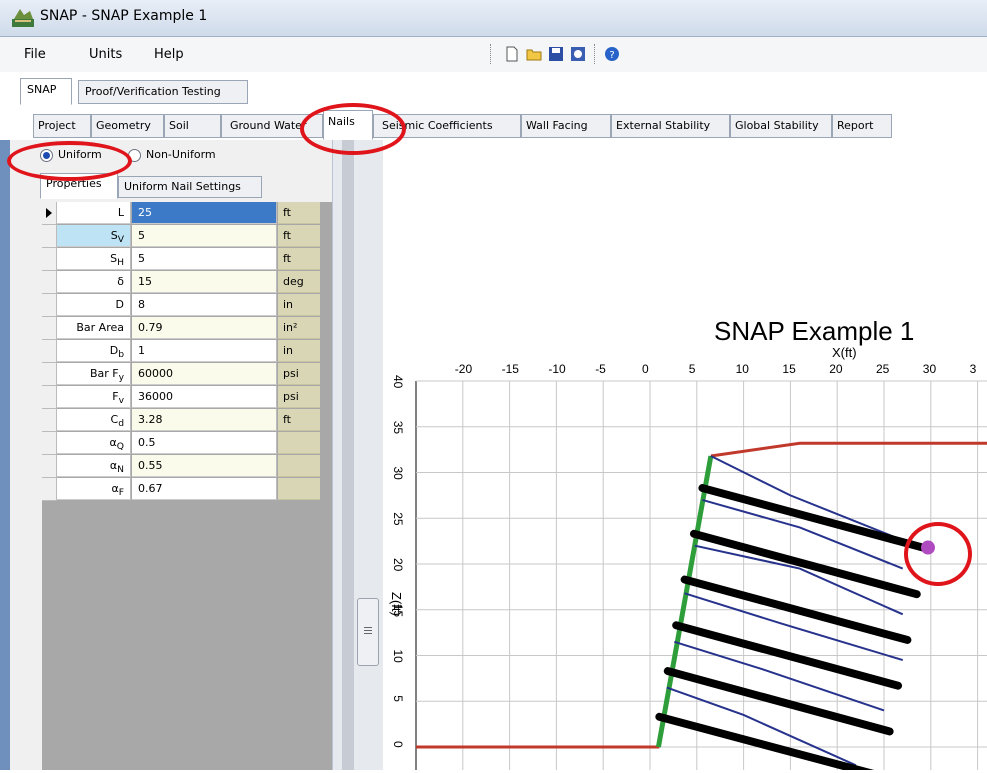 This screenshot has width=987, height=773. I want to click on panel-splitter, so click(358, 455).